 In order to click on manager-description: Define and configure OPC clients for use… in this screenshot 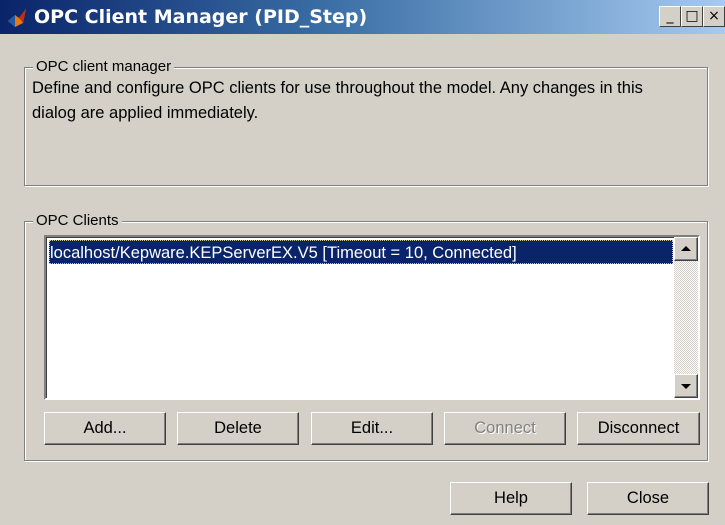, I will do `click(337, 100)`.